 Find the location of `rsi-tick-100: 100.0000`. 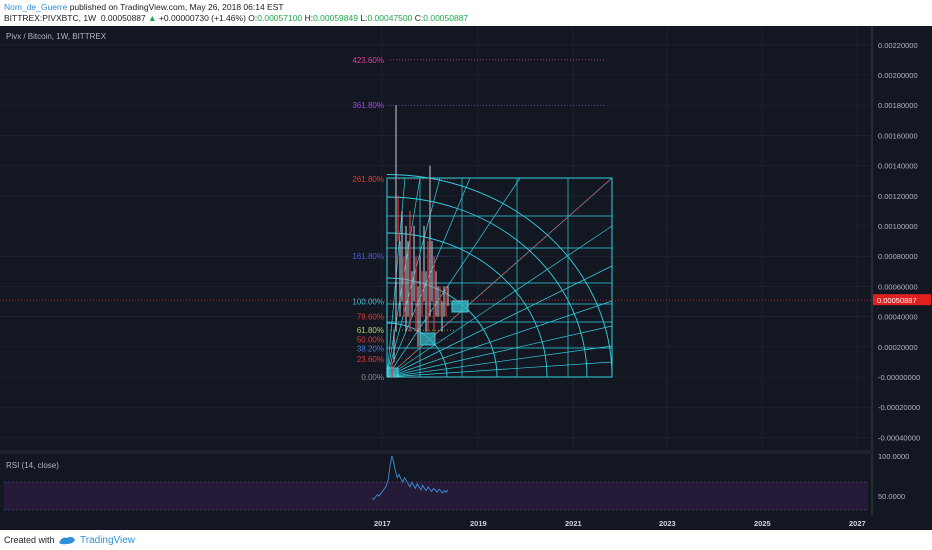

rsi-tick-100: 100.0000 is located at coordinates (893, 456).